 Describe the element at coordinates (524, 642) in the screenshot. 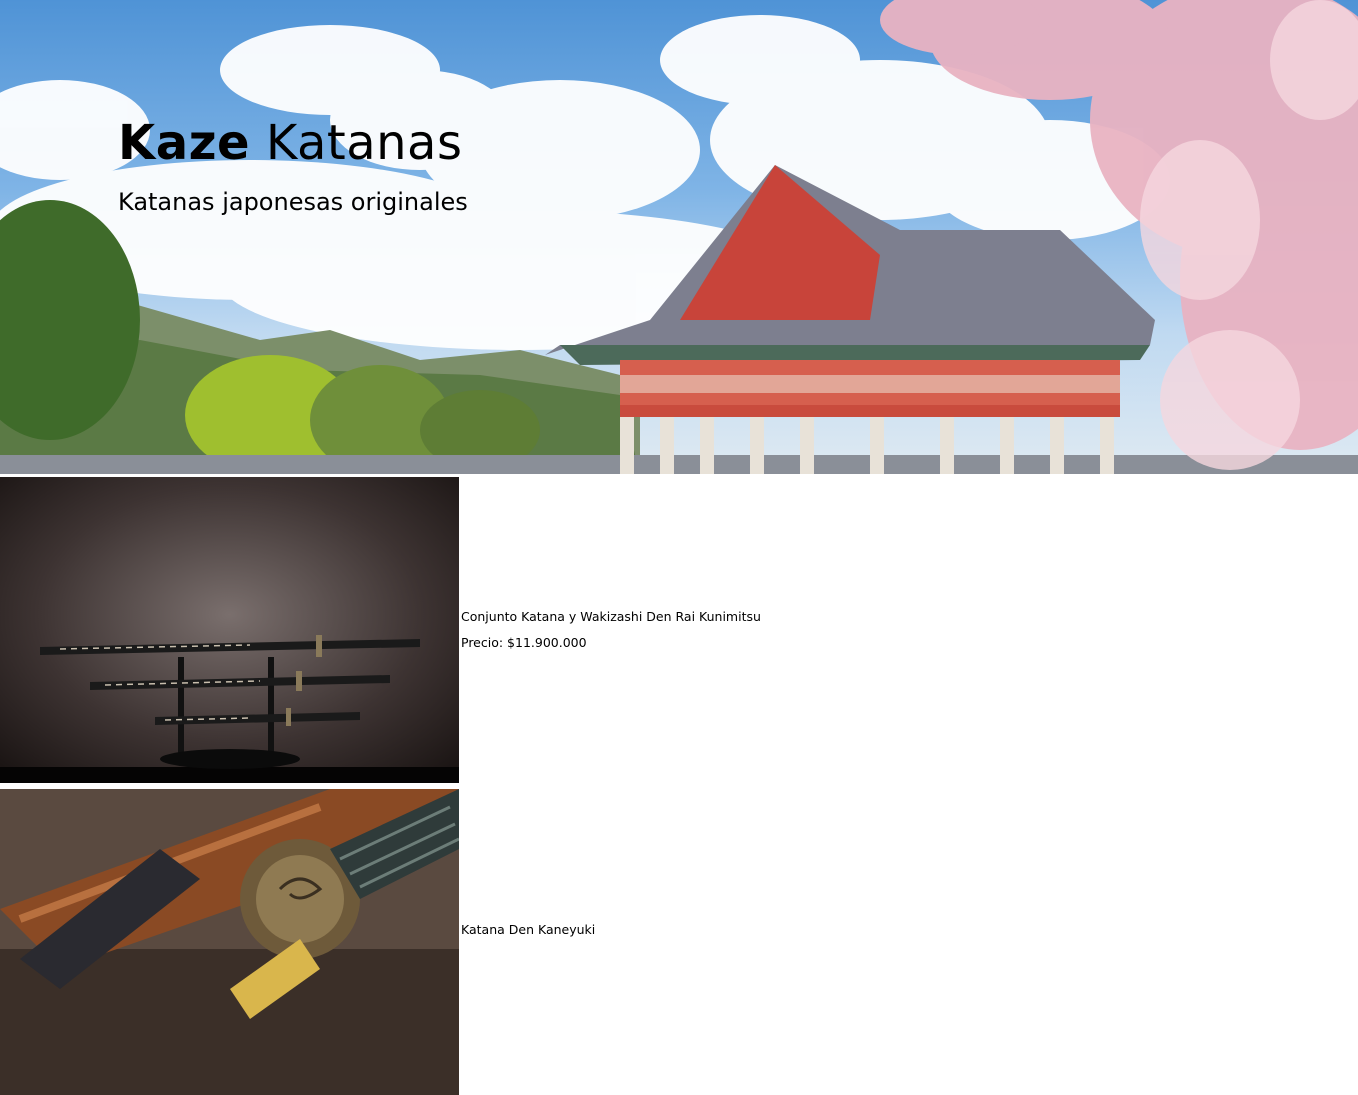

I see `product-price: Precio: $11.900.000` at that location.